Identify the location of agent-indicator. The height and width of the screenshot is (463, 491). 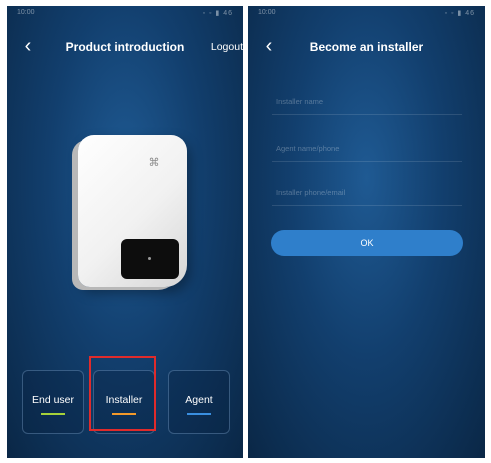
(199, 414).